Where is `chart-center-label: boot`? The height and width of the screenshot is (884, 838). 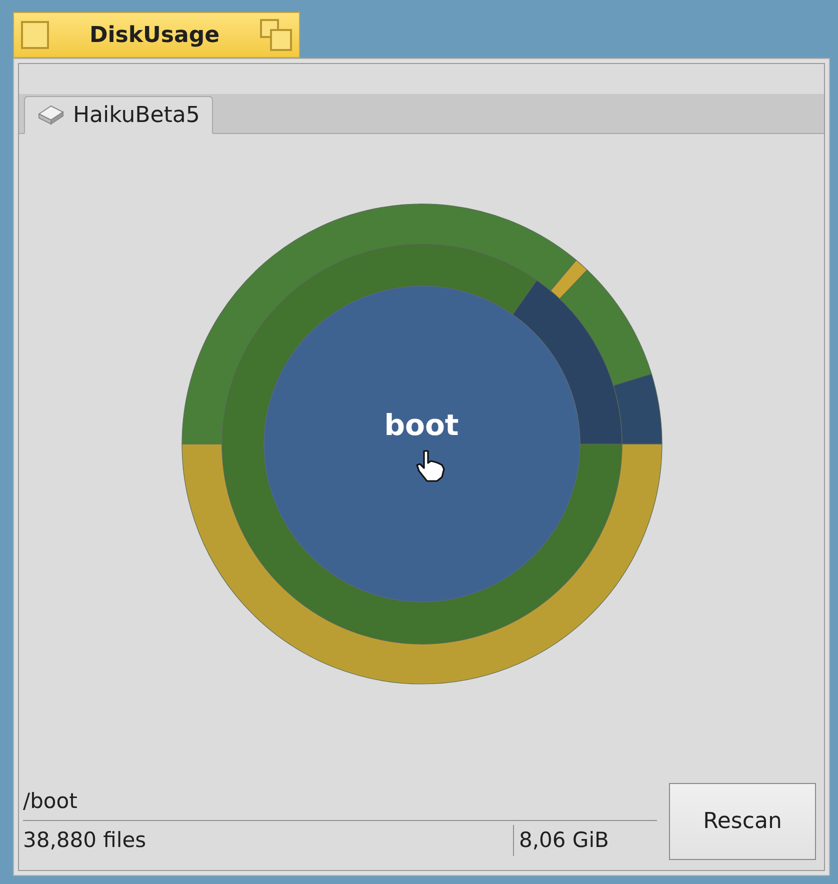
chart-center-label: boot is located at coordinates (421, 425).